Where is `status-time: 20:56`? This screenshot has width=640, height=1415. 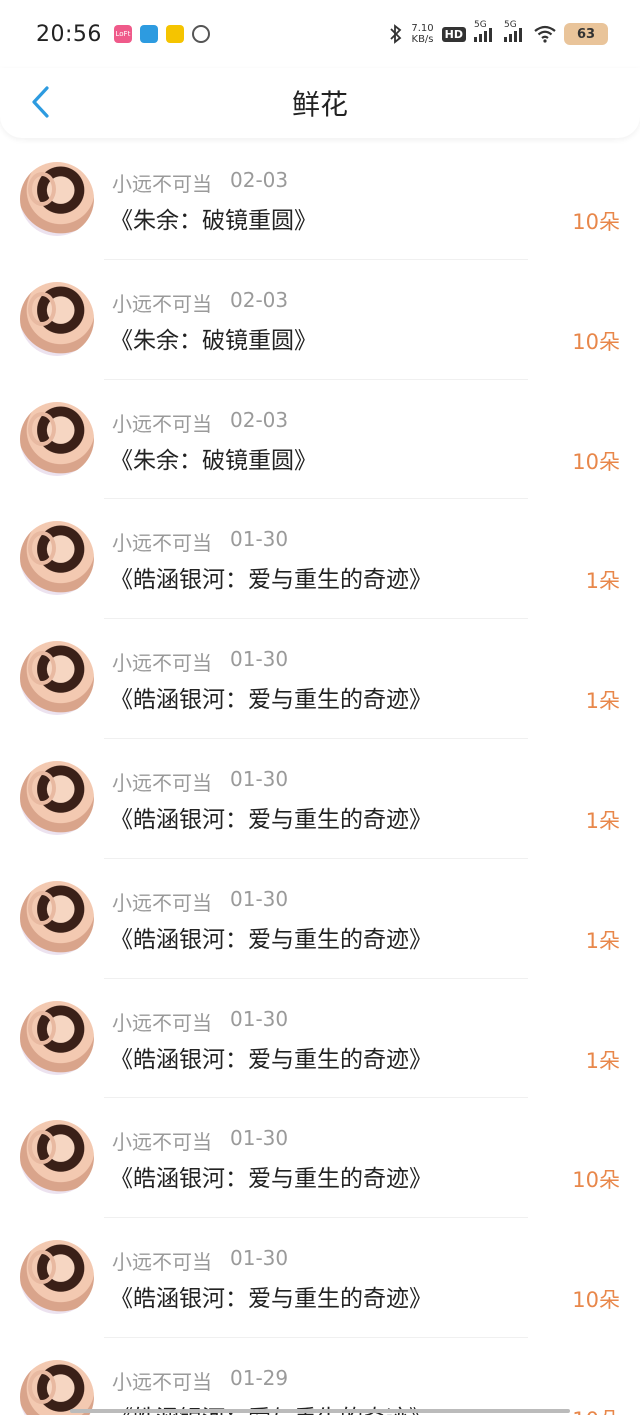 status-time: 20:56 is located at coordinates (69, 34).